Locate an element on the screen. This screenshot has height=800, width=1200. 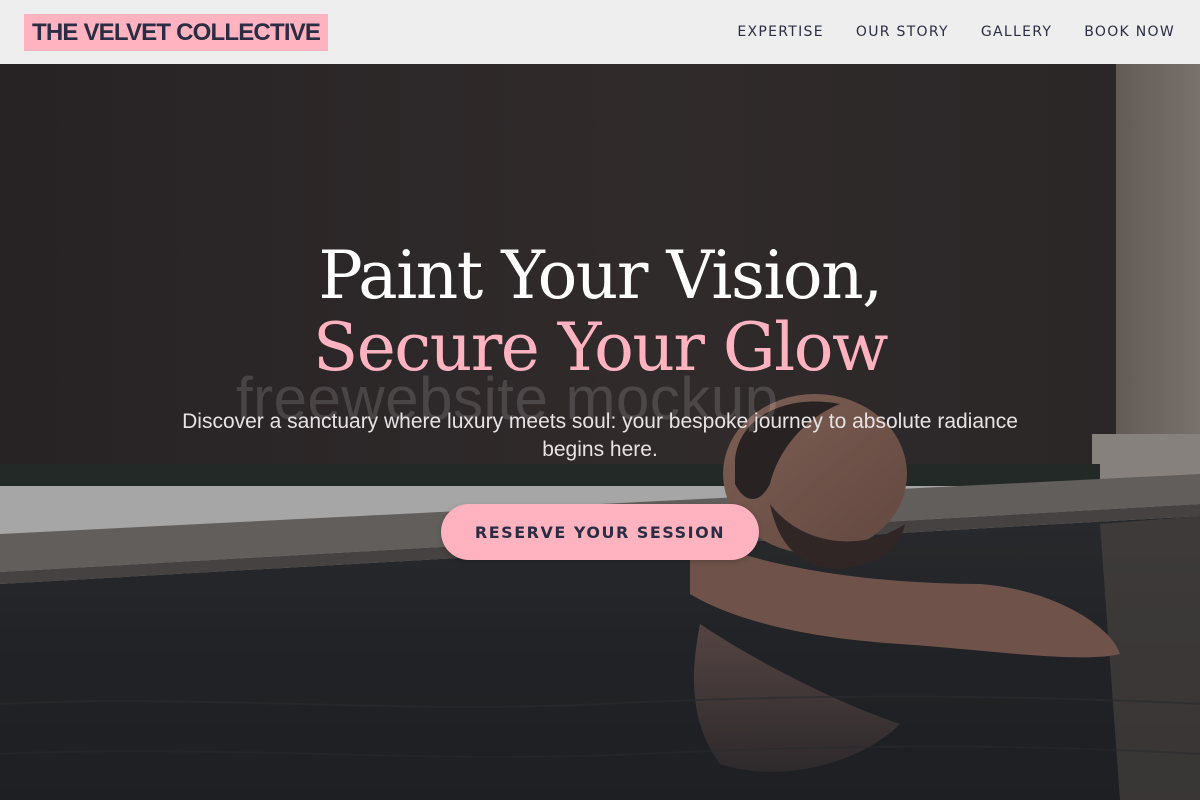
nav-link-gallery: GALLERY is located at coordinates (1016, 32).